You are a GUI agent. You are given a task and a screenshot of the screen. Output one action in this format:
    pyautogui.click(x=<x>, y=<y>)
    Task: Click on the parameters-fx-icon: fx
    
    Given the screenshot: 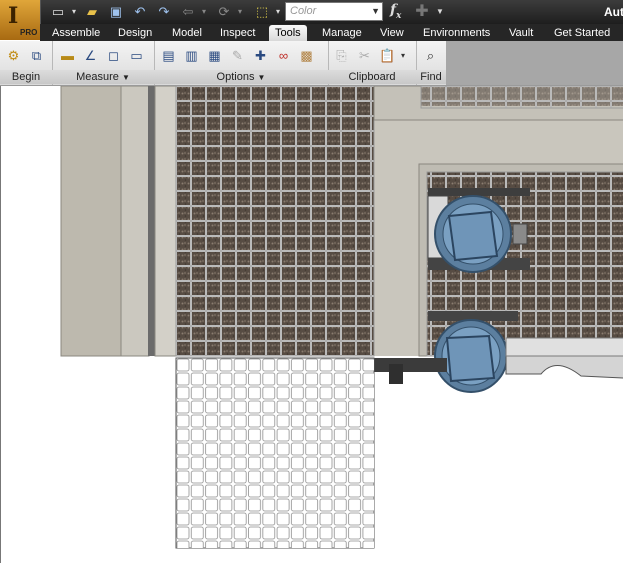 What is the action you would take?
    pyautogui.click(x=395, y=11)
    